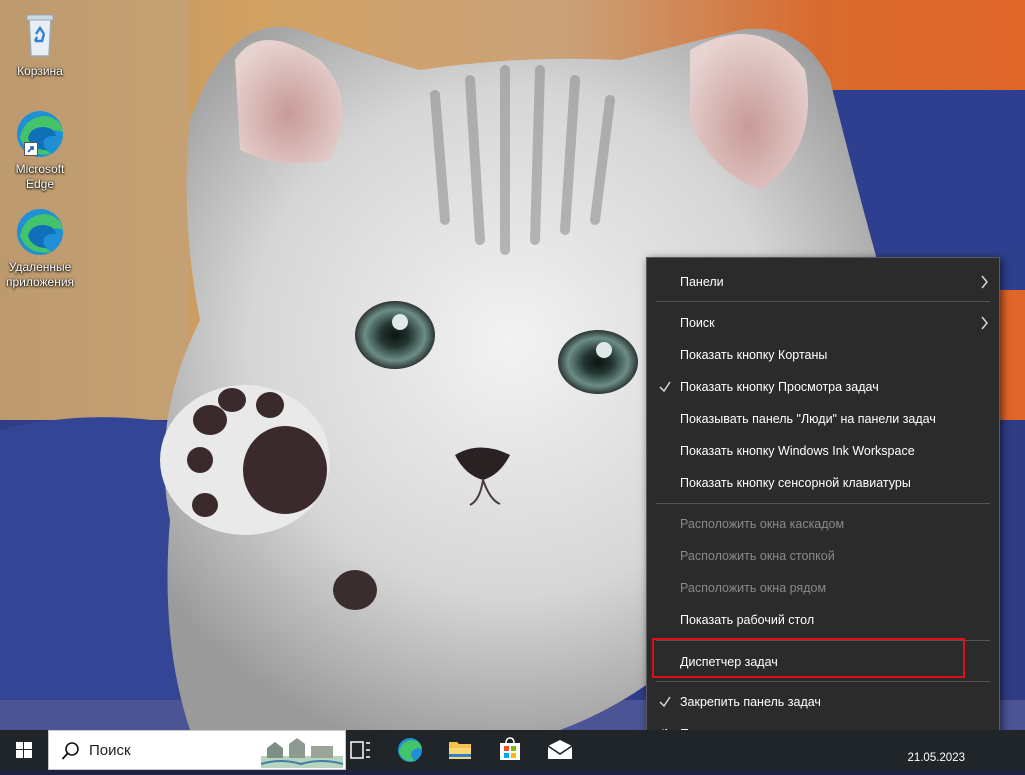  I want to click on search-scenery-icon, so click(302, 753).